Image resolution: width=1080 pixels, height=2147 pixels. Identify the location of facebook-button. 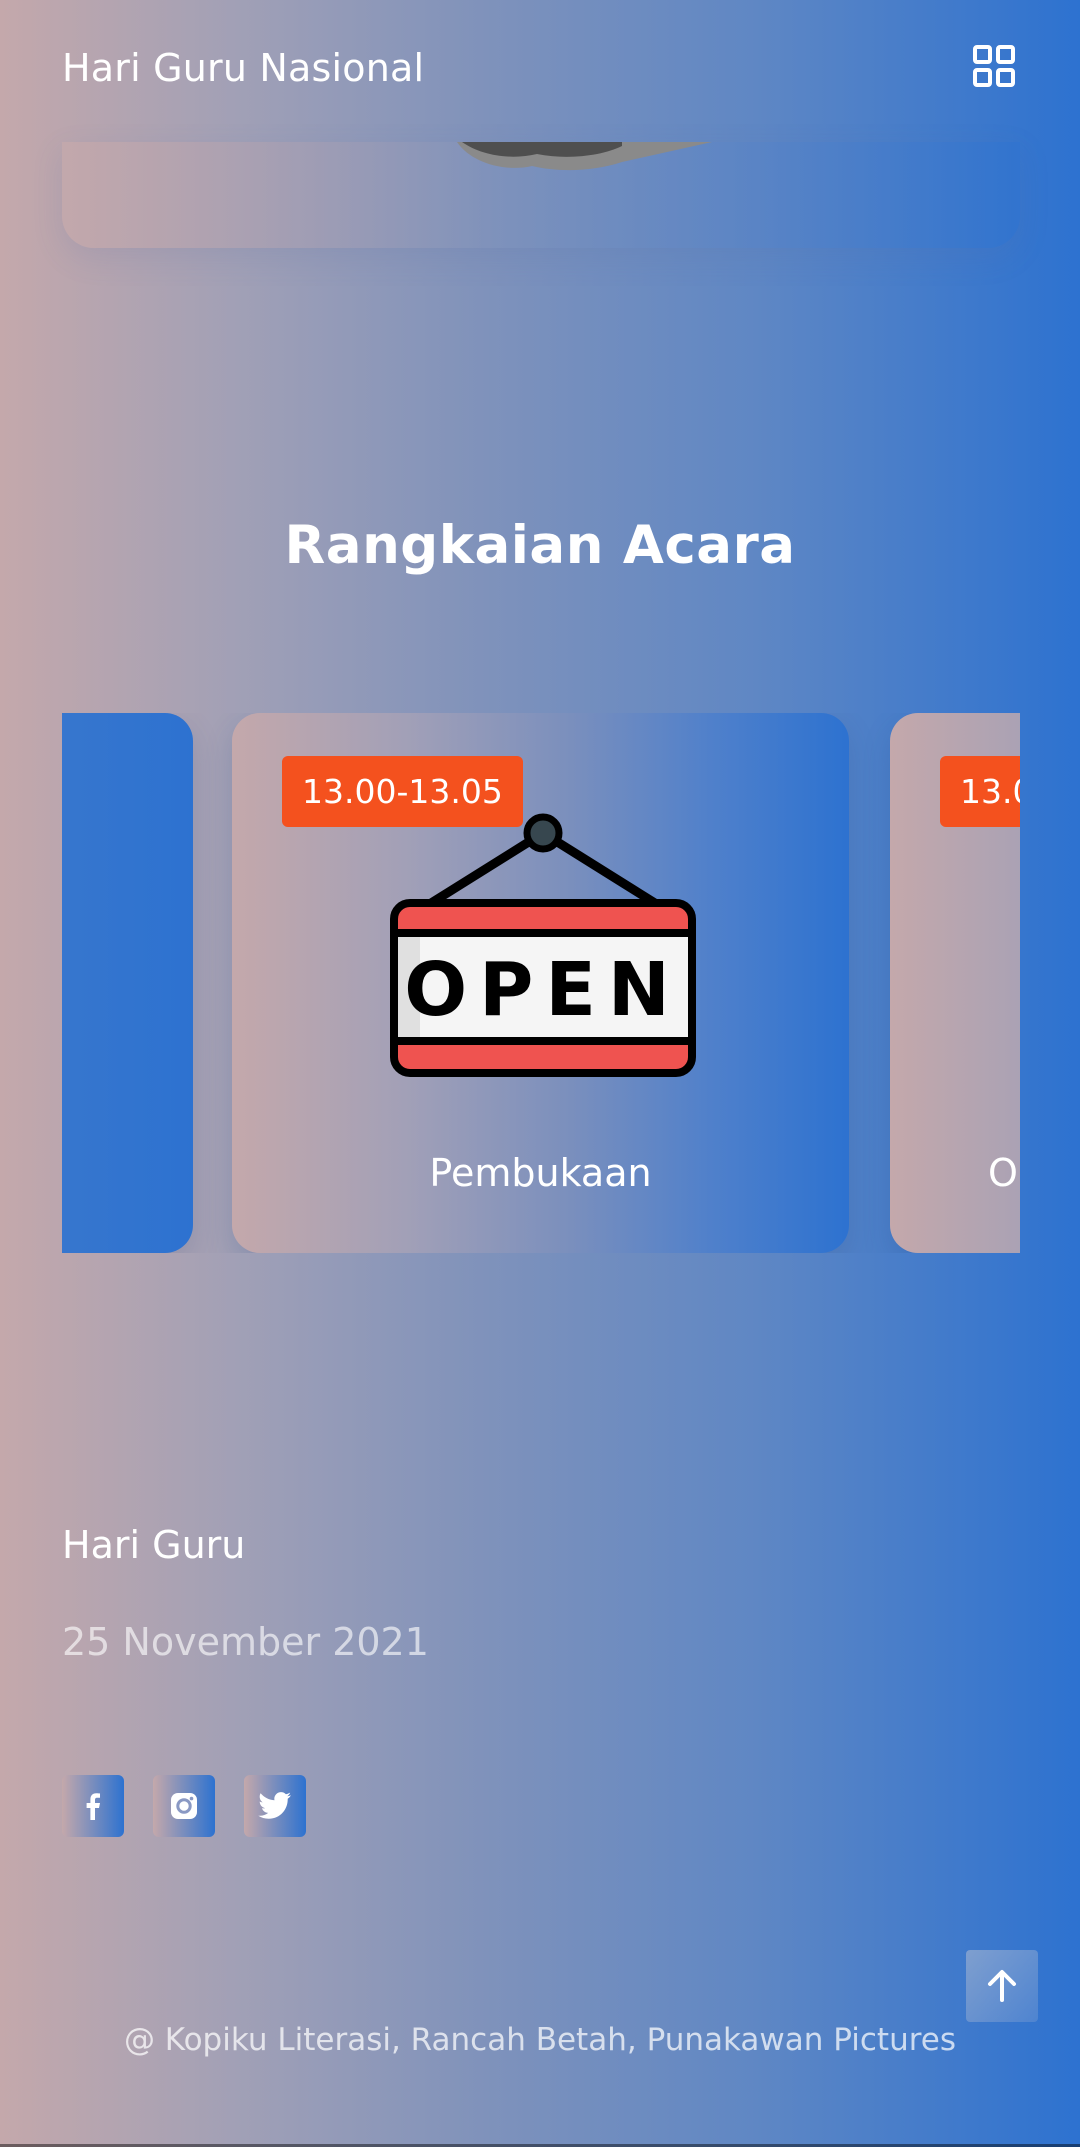
(93, 1806).